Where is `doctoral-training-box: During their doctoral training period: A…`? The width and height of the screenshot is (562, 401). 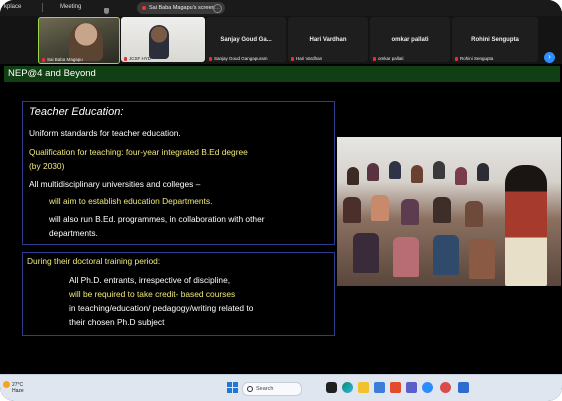 doctoral-training-box: During their doctoral training period: A… is located at coordinates (178, 294).